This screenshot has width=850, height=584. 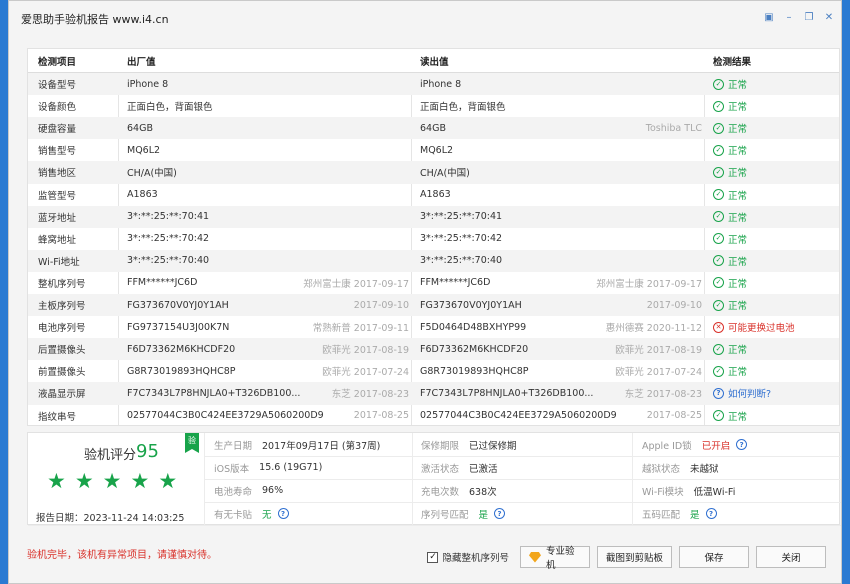 What do you see at coordinates (62, 373) in the screenshot?
I see `row-item: 前置摄像头` at bounding box center [62, 373].